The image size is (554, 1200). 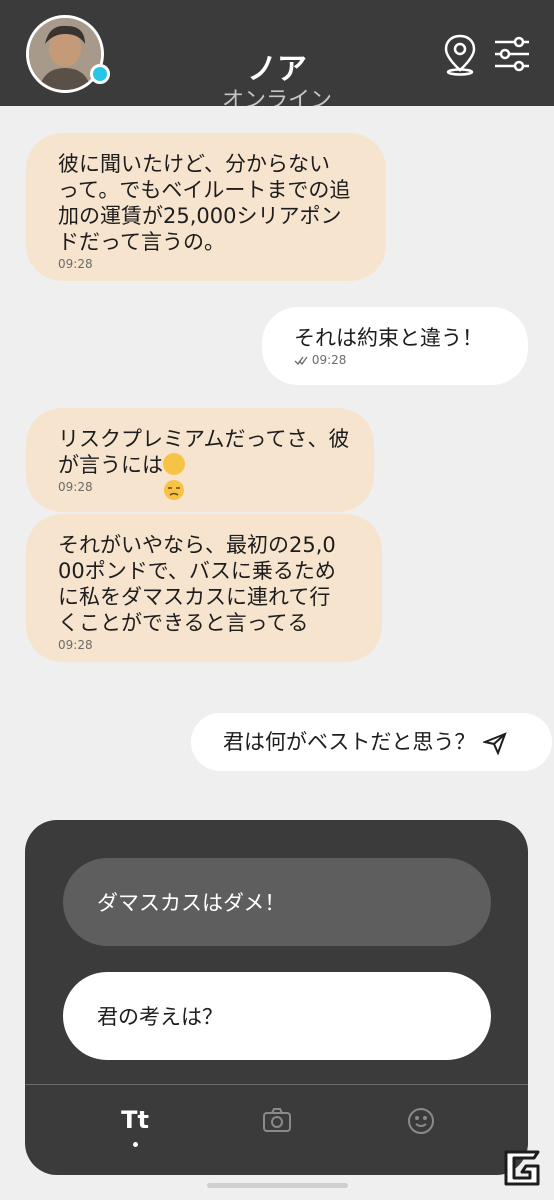 I want to click on chat-header: ノア オンライン, so click(x=277, y=53).